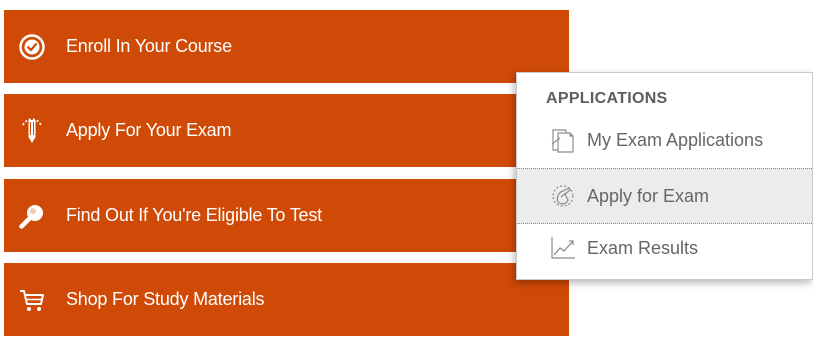 This screenshot has height=339, width=813. Describe the element at coordinates (566, 248) in the screenshot. I see `line-chart-icon` at that location.